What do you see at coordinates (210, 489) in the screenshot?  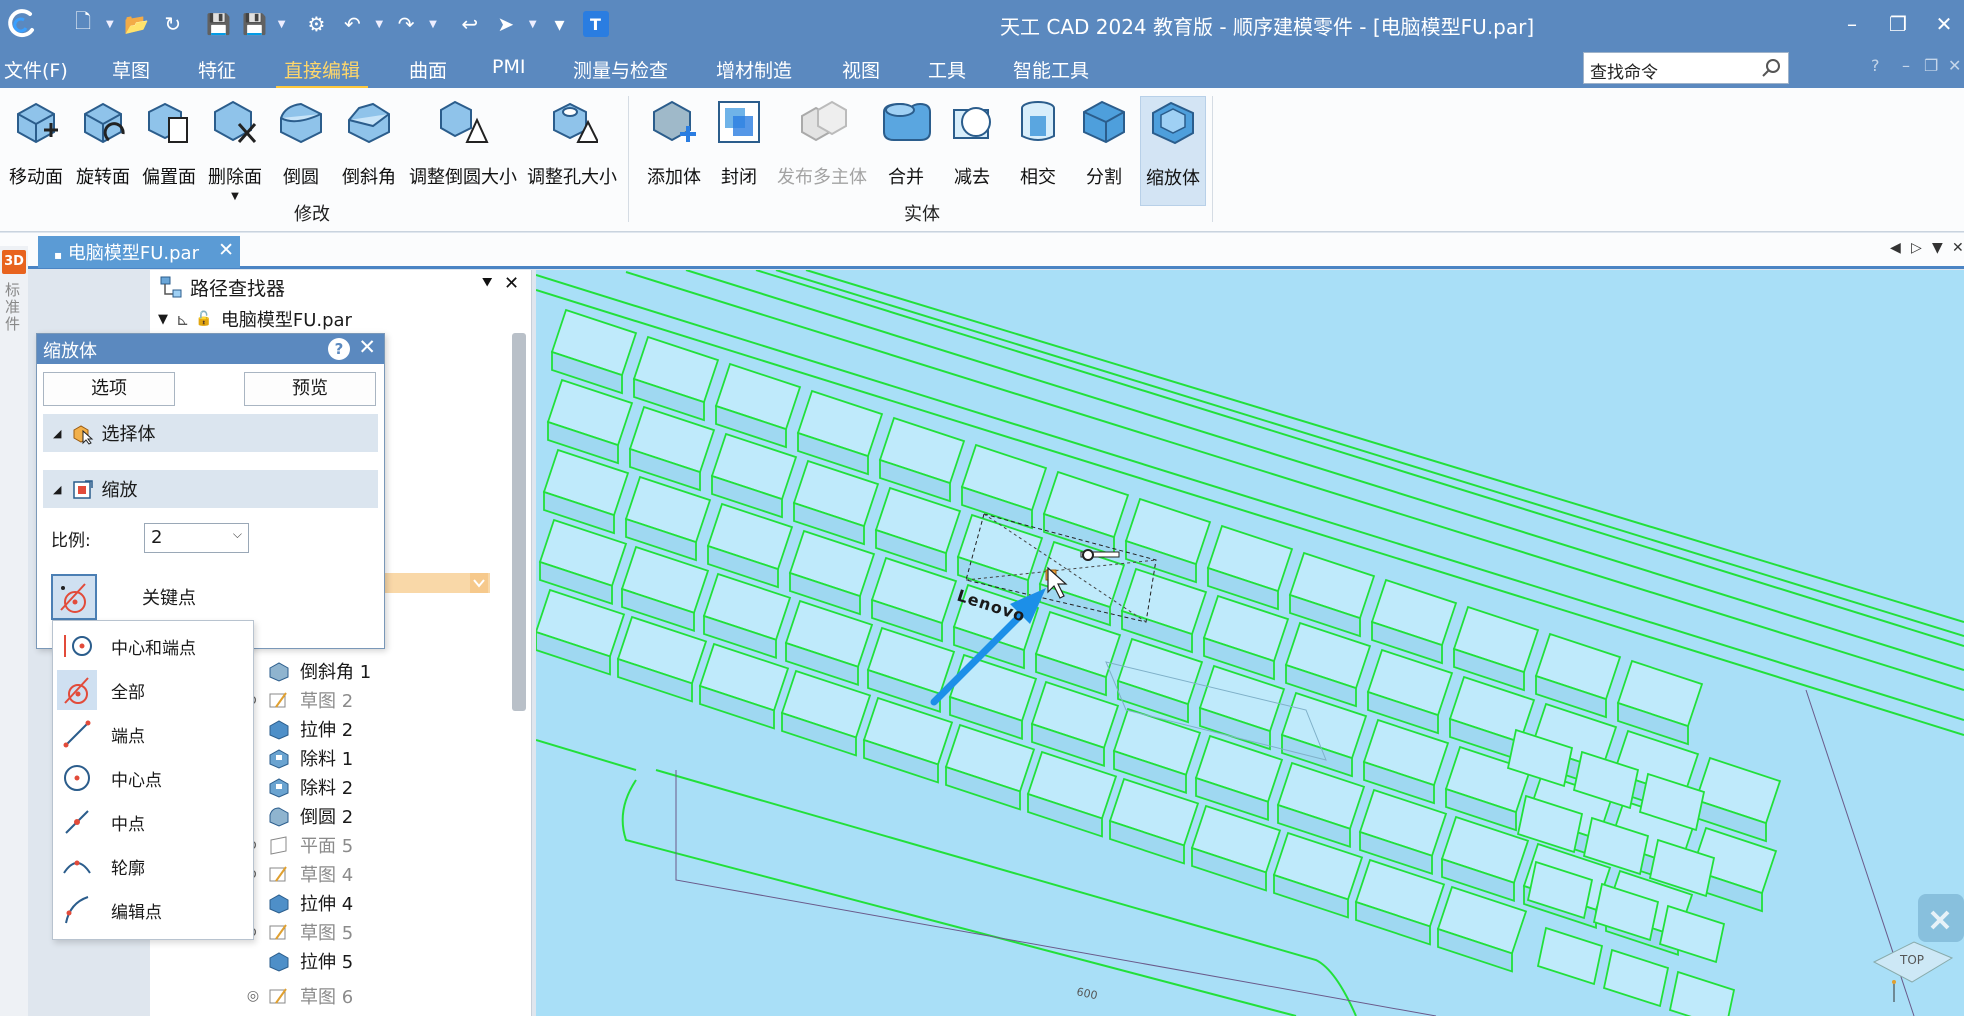 I see `scale-section: ◢ 缩放` at bounding box center [210, 489].